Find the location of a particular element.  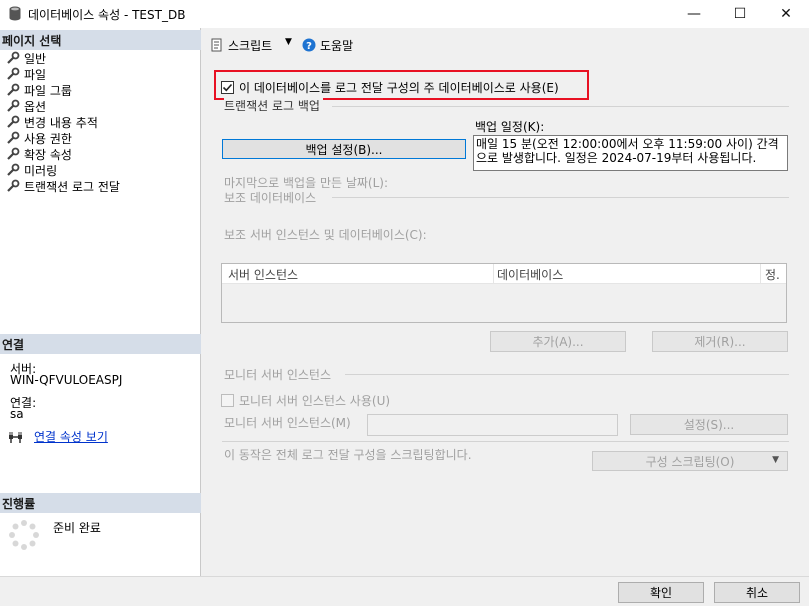

page-item-permissions: 사용 권한 is located at coordinates (39, 138).